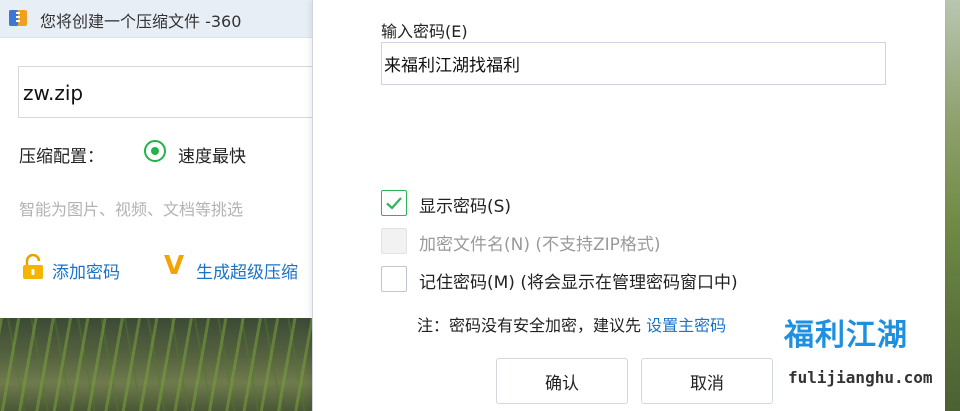 This screenshot has height=411, width=960. I want to click on rice-field-background-image, so click(156, 364).